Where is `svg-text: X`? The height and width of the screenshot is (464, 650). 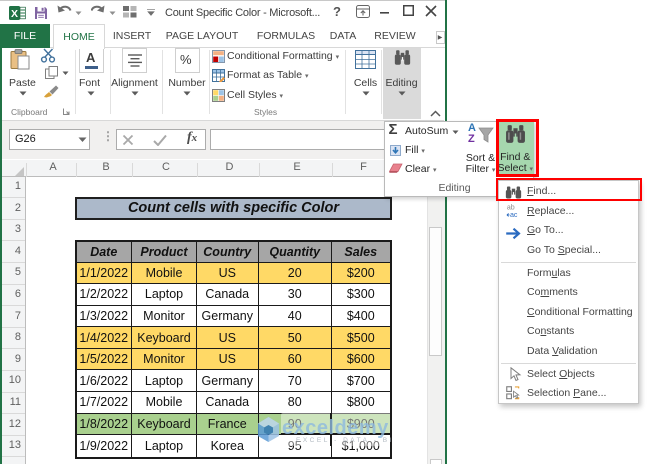 svg-text: X is located at coordinates (14, 14).